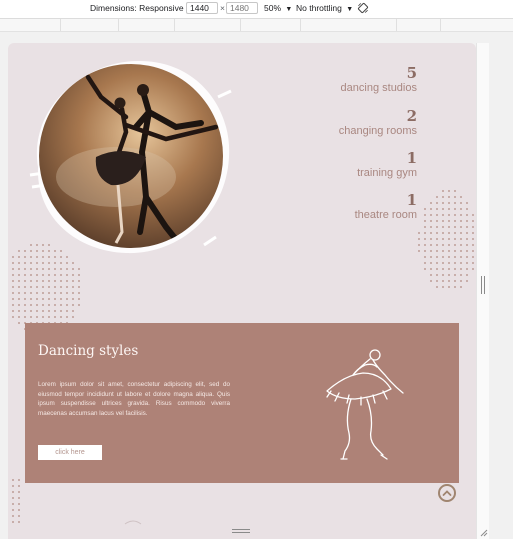 The image size is (513, 539). Describe the element at coordinates (142, 8) in the screenshot. I see `dimensions-dropdown: Dimensions: Responsive ▼` at that location.